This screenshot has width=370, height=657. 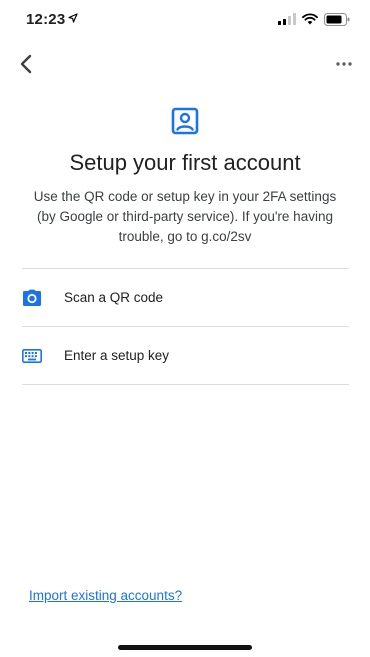 I want to click on location-arrow-icon, so click(x=73, y=18).